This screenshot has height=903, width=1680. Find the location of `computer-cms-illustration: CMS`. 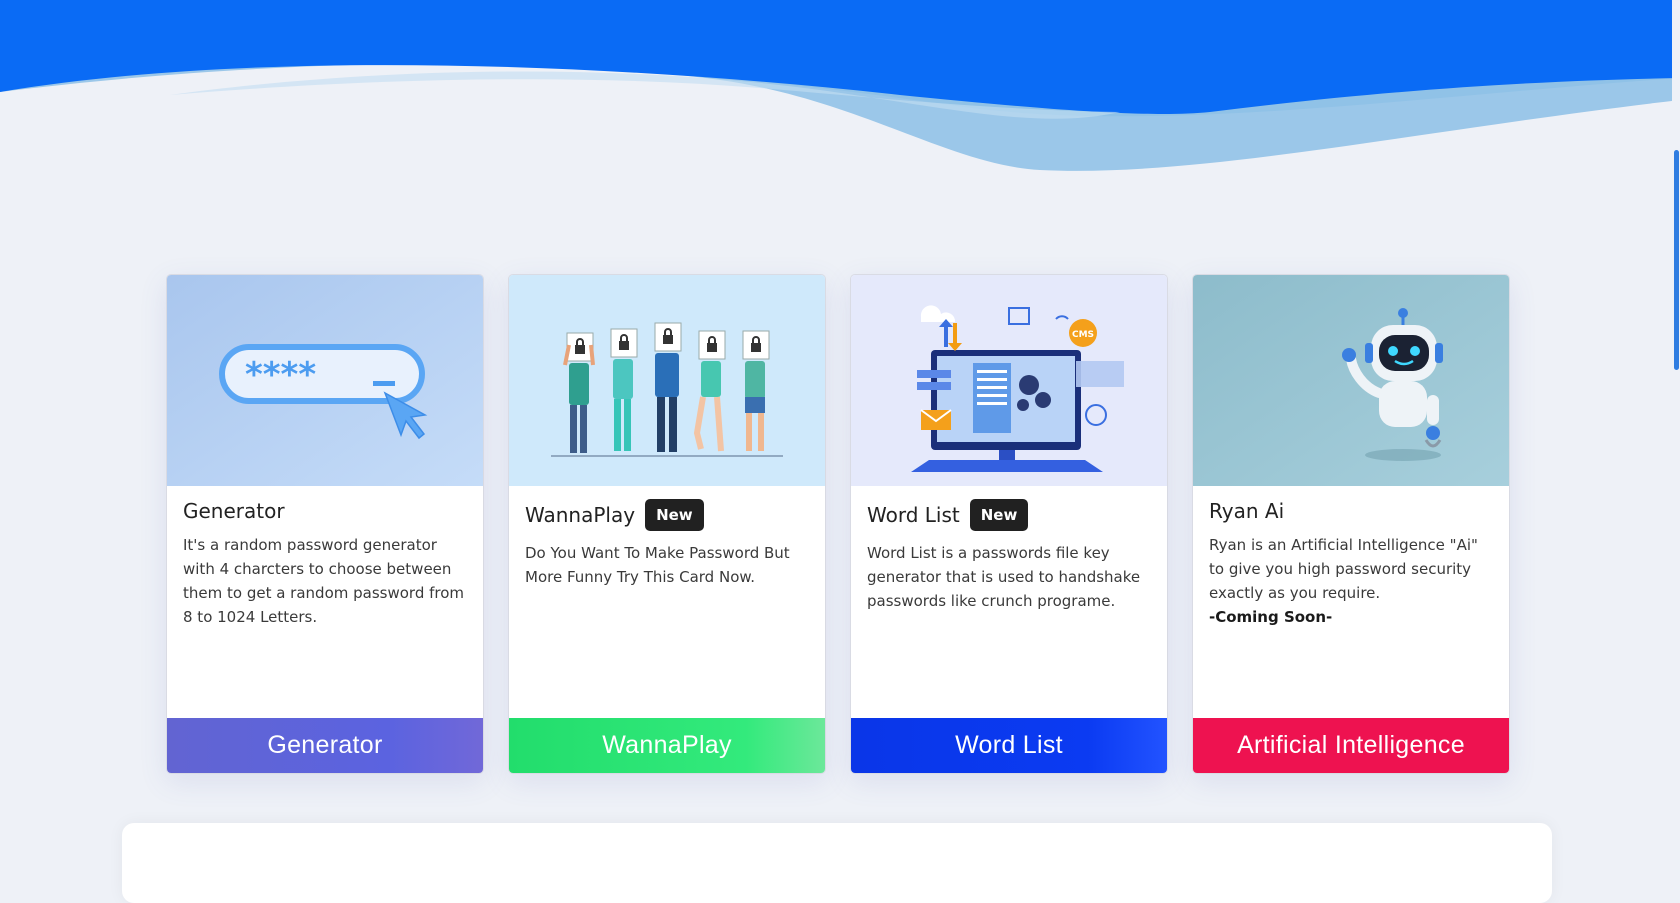

computer-cms-illustration: CMS is located at coordinates (1009, 380).